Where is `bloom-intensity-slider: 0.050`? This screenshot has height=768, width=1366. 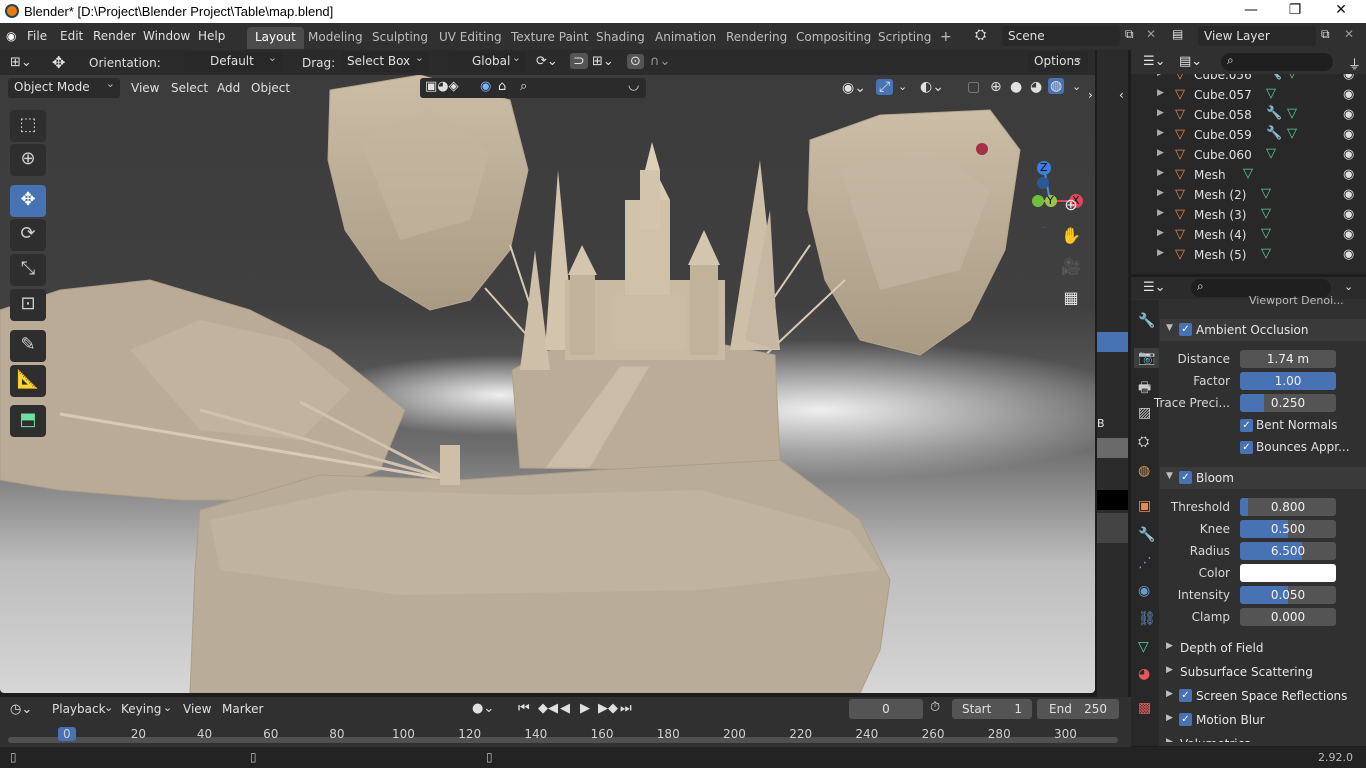
bloom-intensity-slider: 0.050 is located at coordinates (1288, 595).